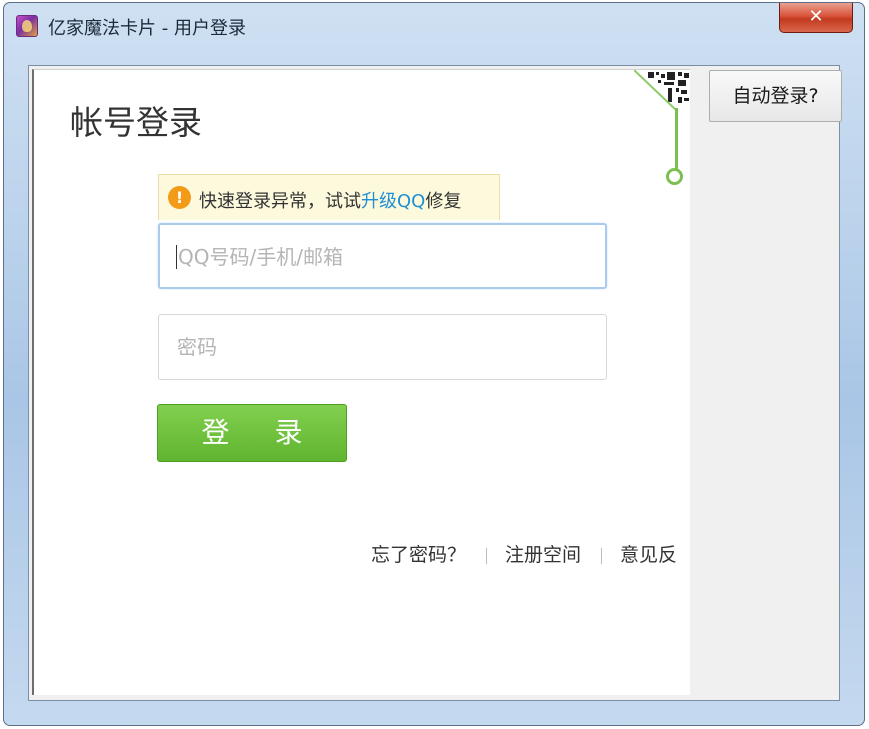 The height and width of the screenshot is (729, 869). I want to click on auto-login-button: 自动登录?, so click(775, 96).